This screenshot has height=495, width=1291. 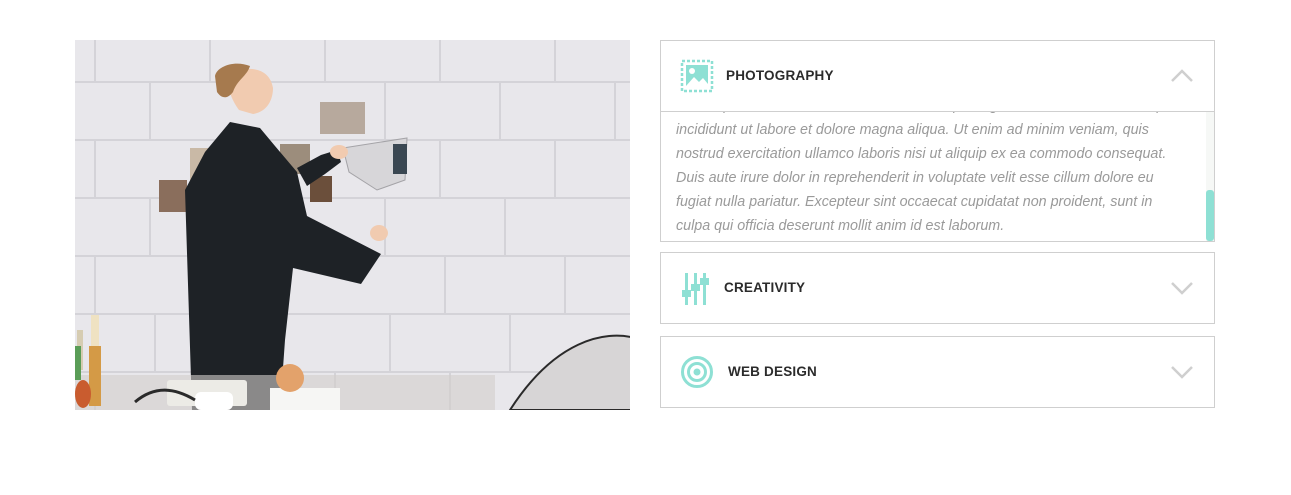 I want to click on accordion-item-web-design: WEB DESIGN, so click(x=937, y=372).